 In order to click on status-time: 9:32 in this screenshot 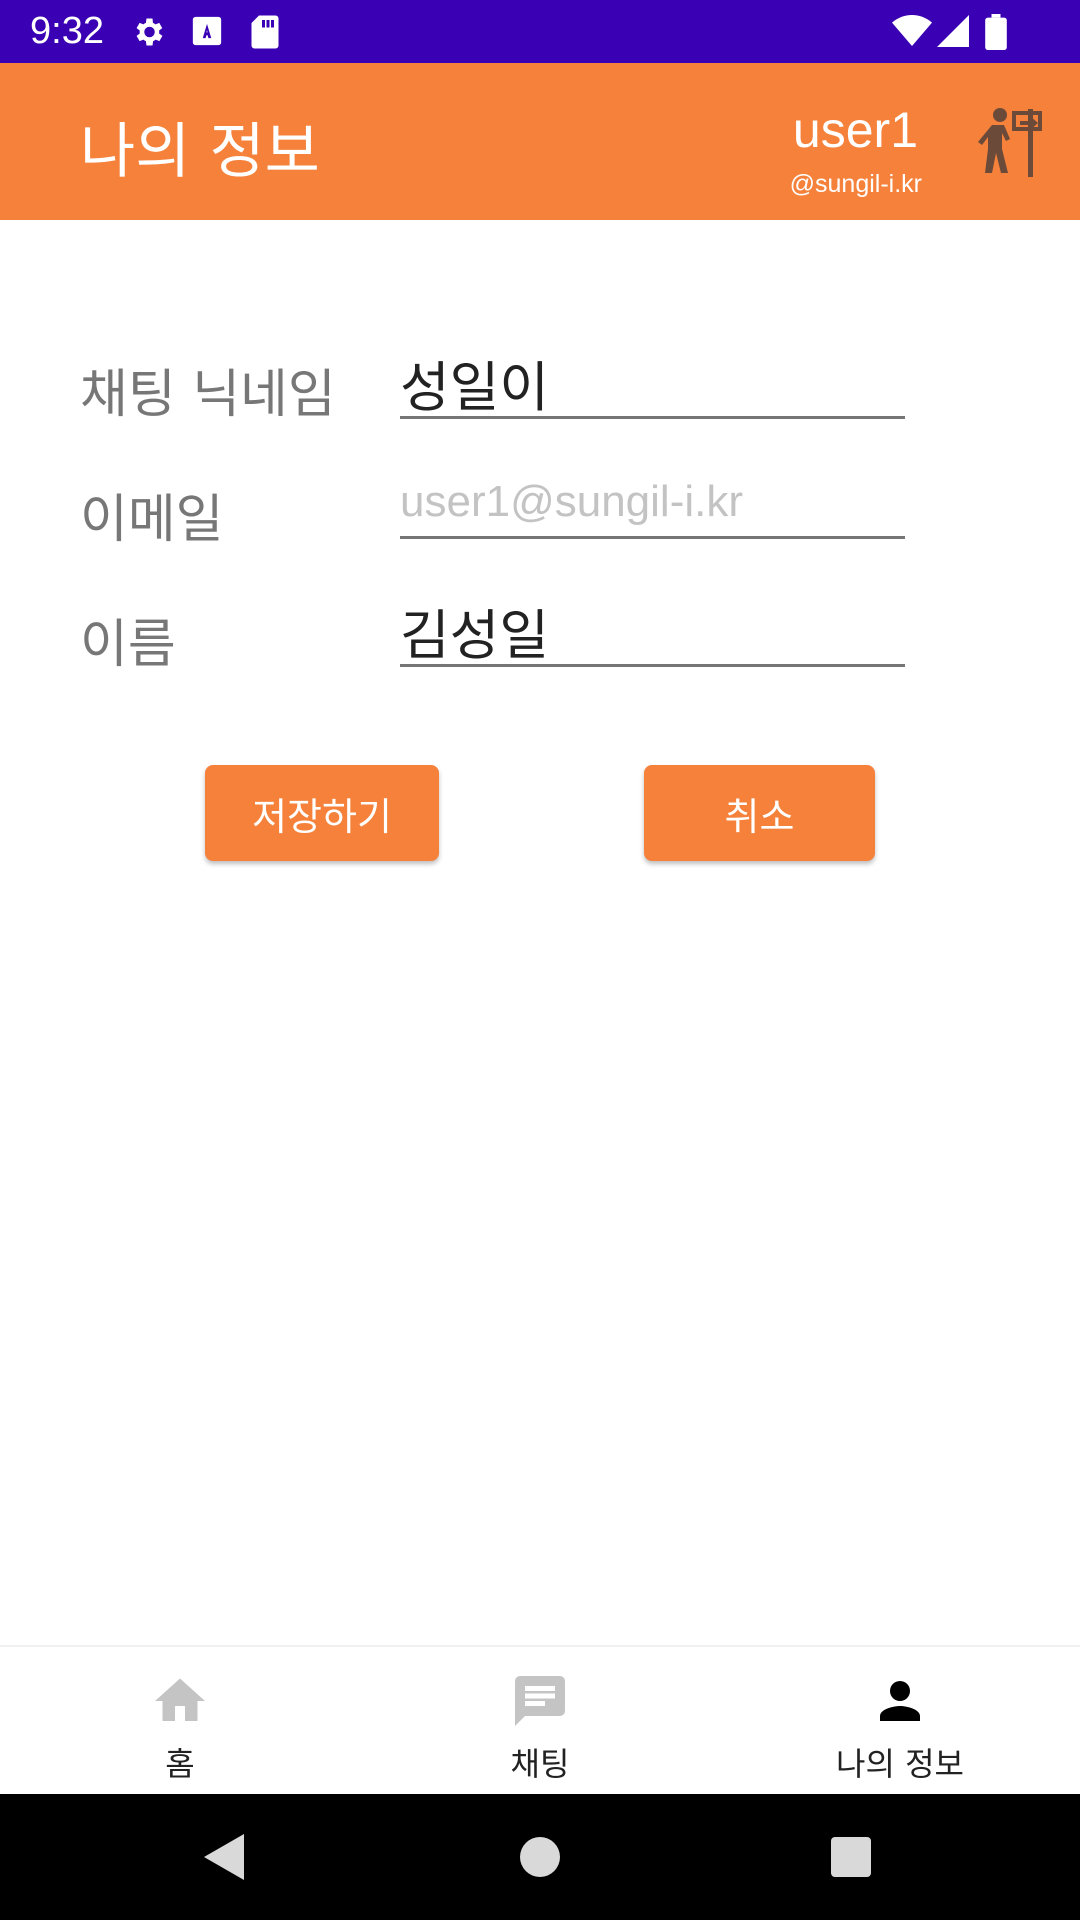, I will do `click(67, 31)`.